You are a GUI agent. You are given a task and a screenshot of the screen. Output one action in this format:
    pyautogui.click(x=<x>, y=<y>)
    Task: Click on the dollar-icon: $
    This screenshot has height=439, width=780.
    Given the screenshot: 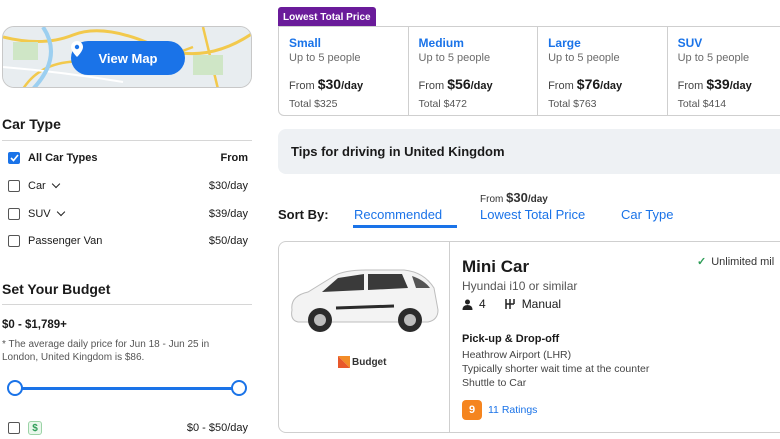 What is the action you would take?
    pyautogui.click(x=35, y=428)
    